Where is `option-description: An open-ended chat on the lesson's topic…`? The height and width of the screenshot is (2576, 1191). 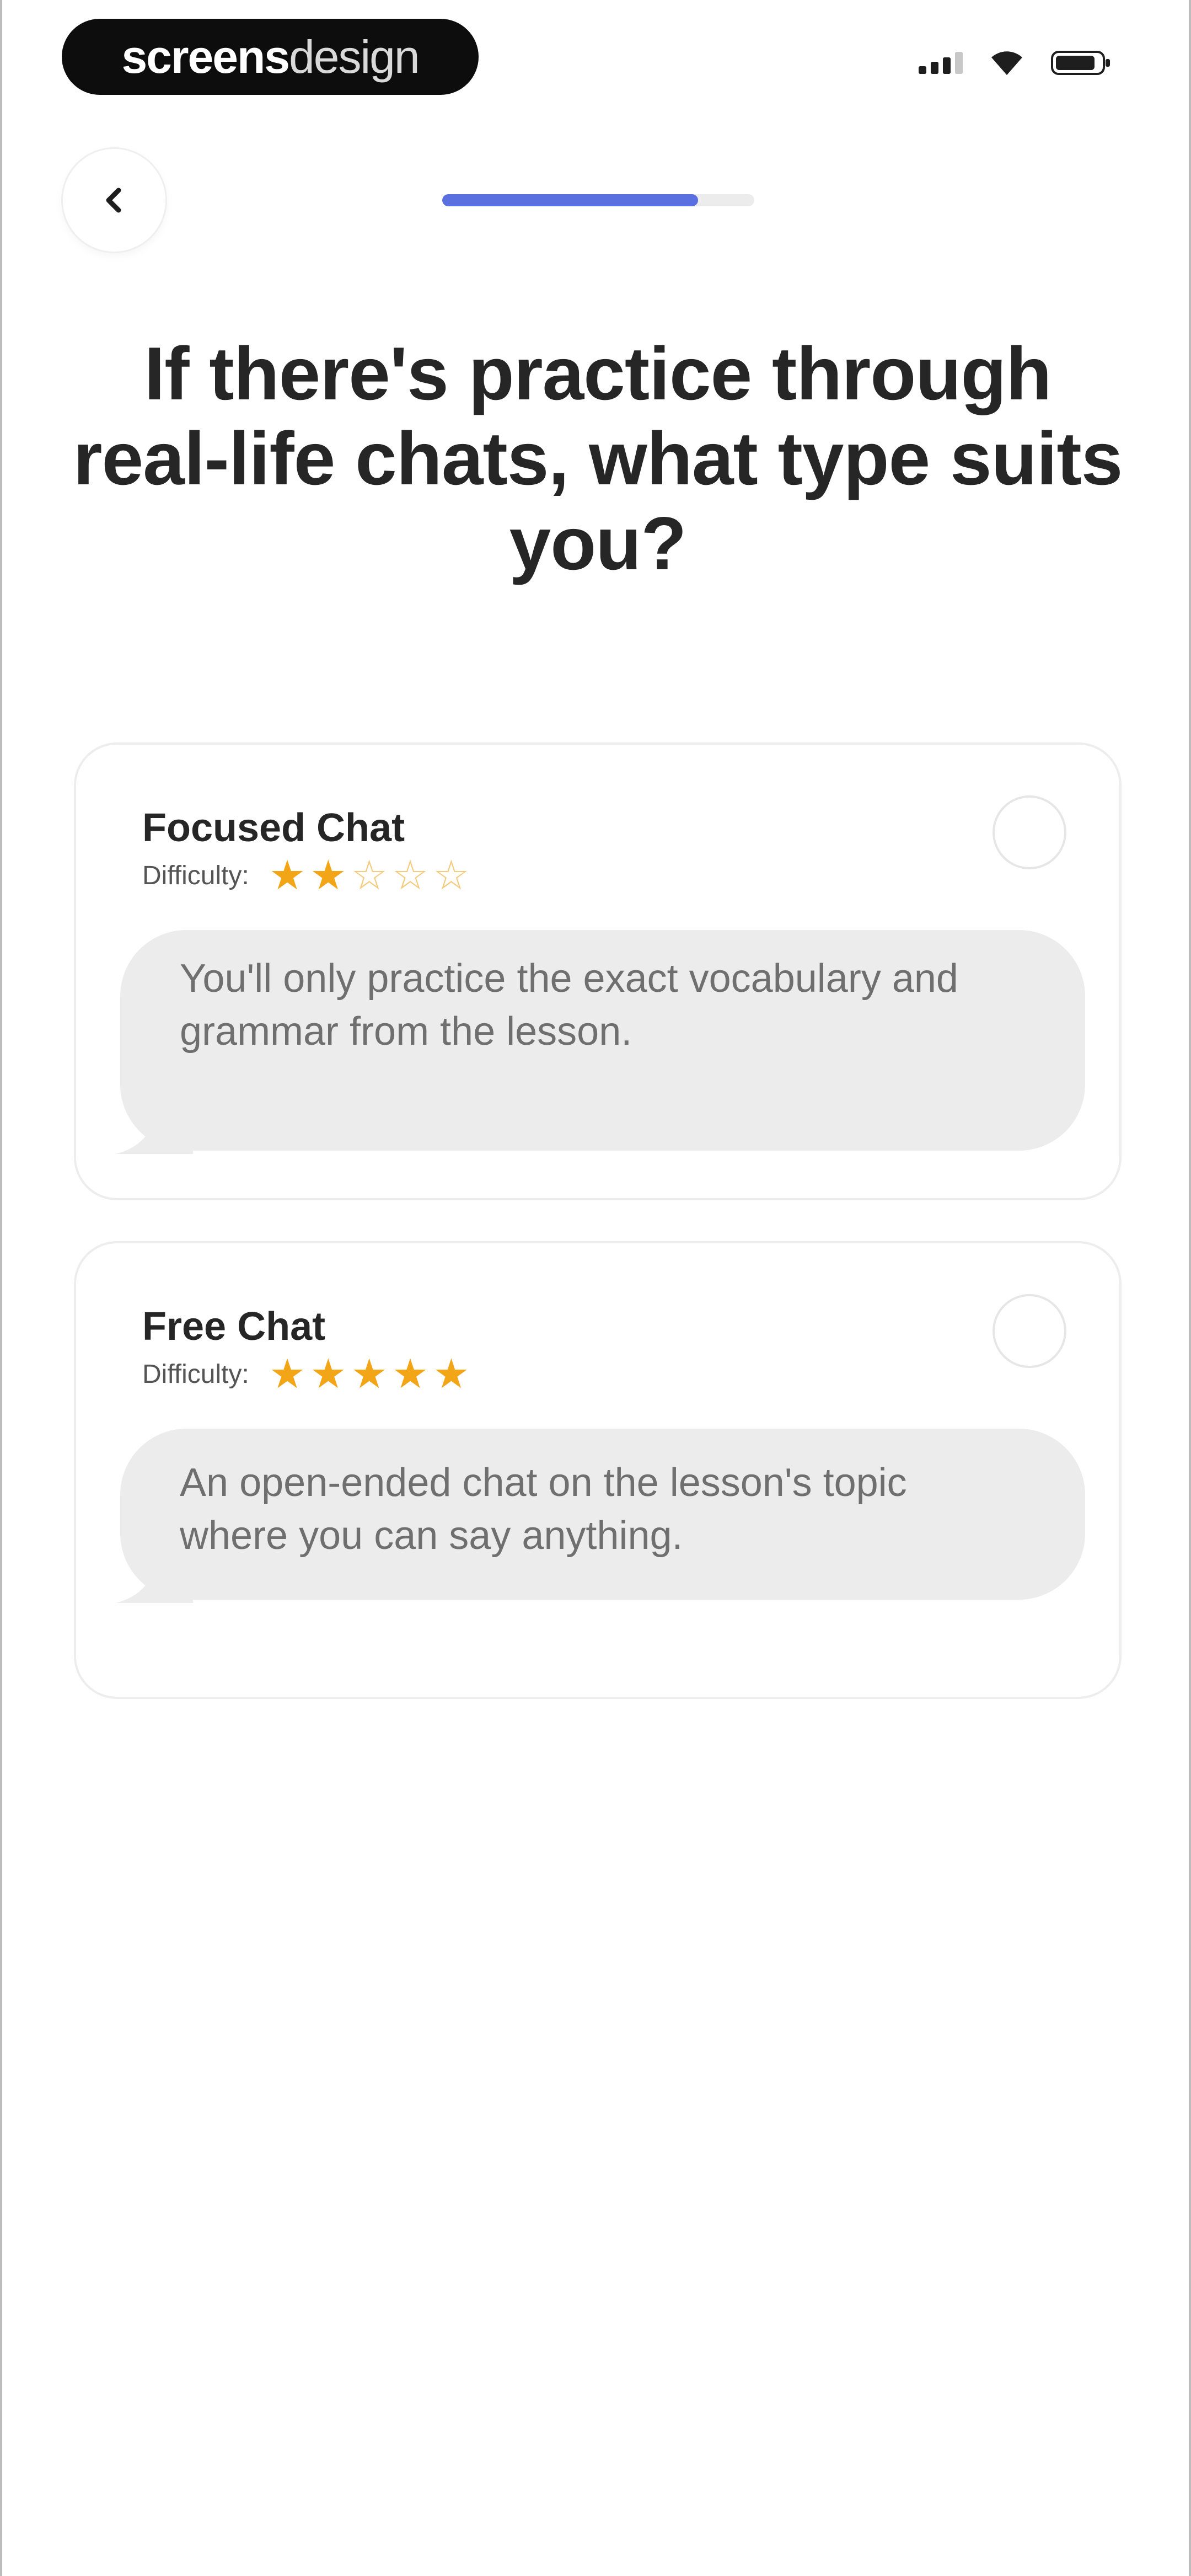 option-description: An open-ended chat on the lesson's topic… is located at coordinates (543, 1509).